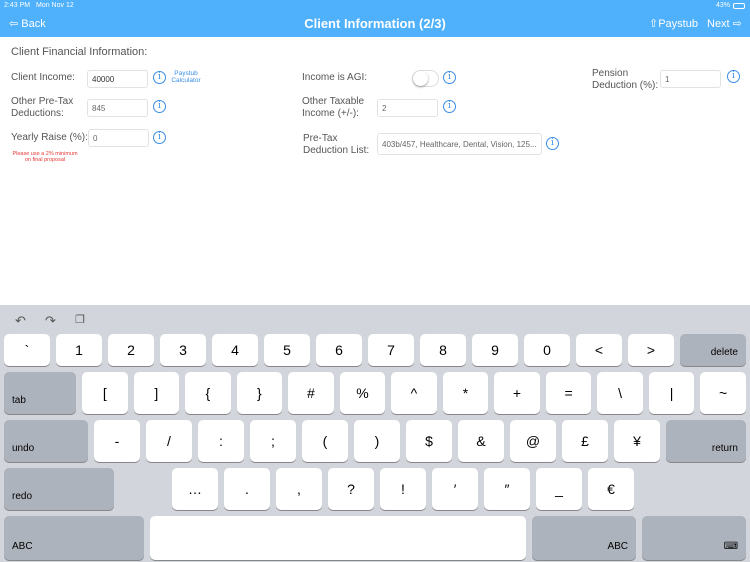  I want to click on key: ″, so click(507, 489).